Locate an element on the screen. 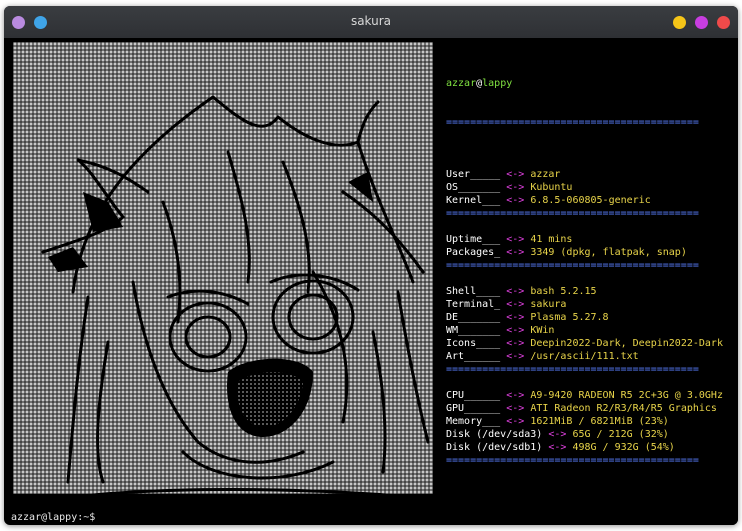  info-row: Terminal_ <-> sakura is located at coordinates (591, 304).